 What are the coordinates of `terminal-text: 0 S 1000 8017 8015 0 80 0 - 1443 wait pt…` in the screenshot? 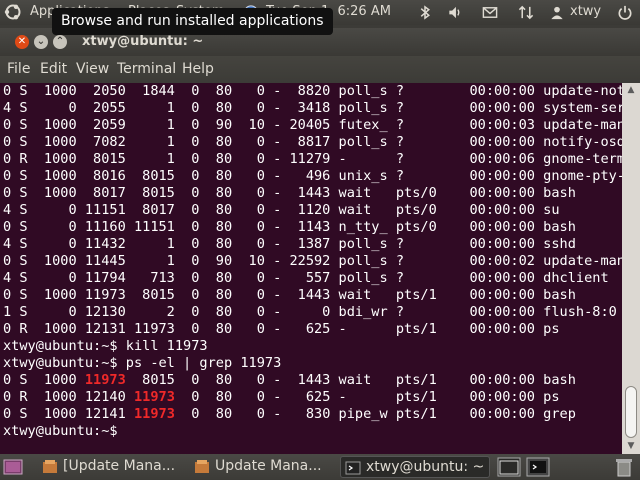 It's located at (289, 193).